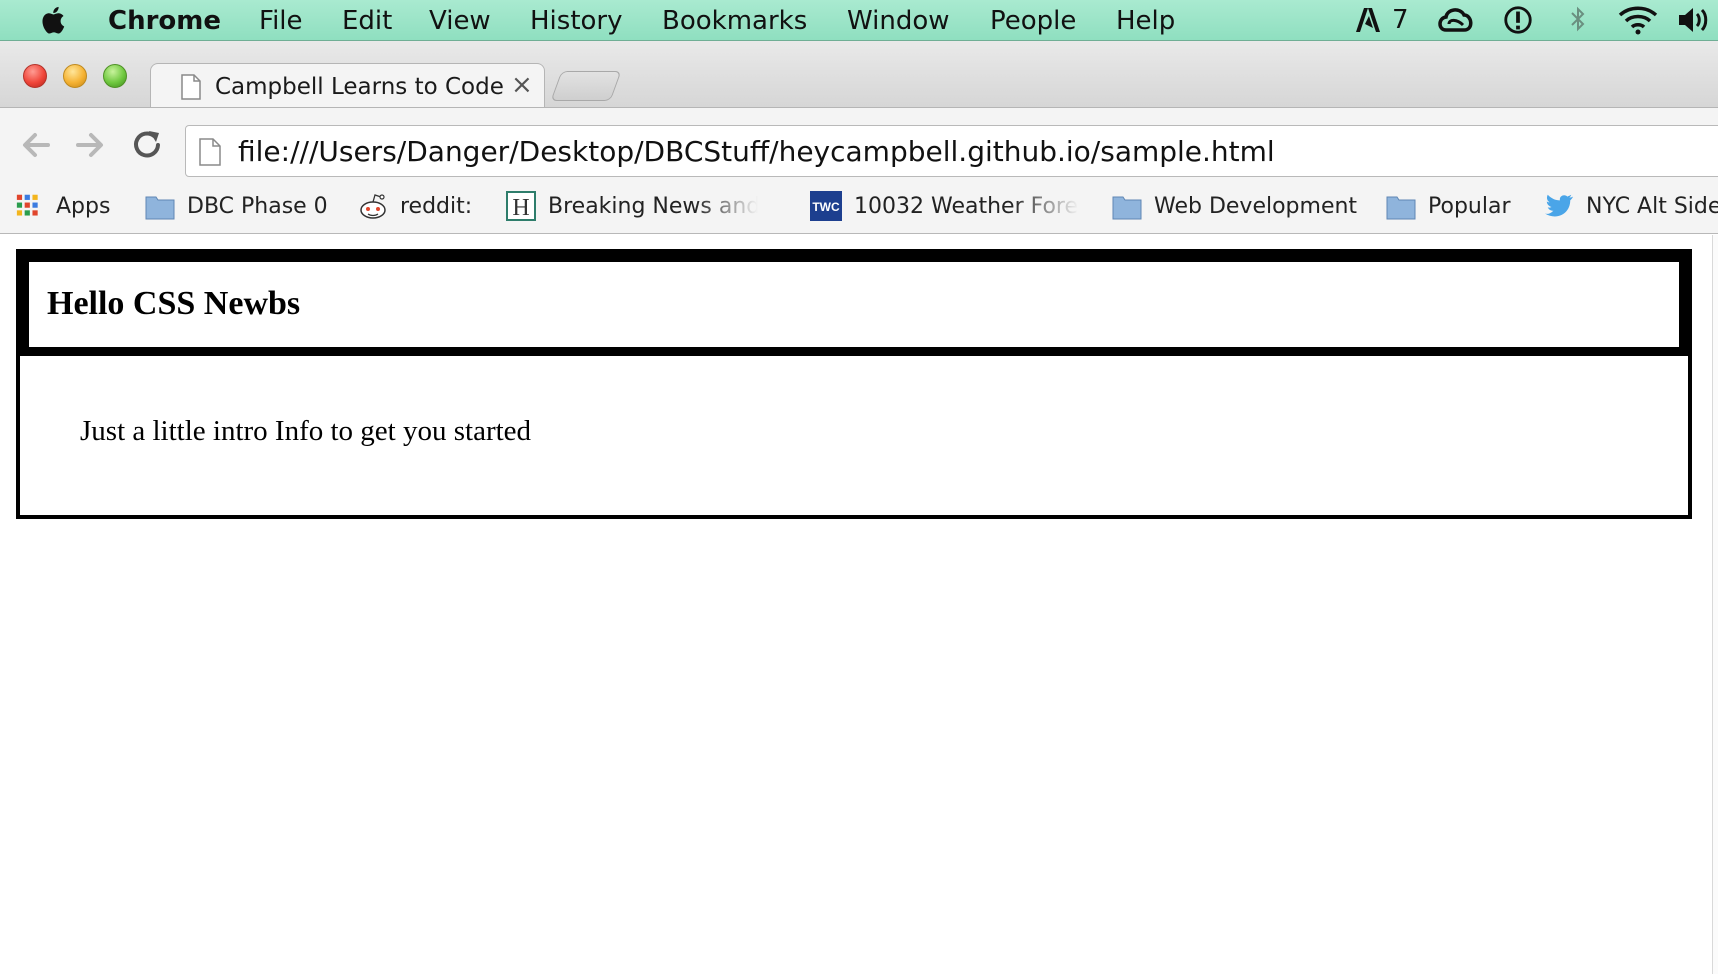 The image size is (1718, 974). I want to click on huffpost-icon: H, so click(521, 206).